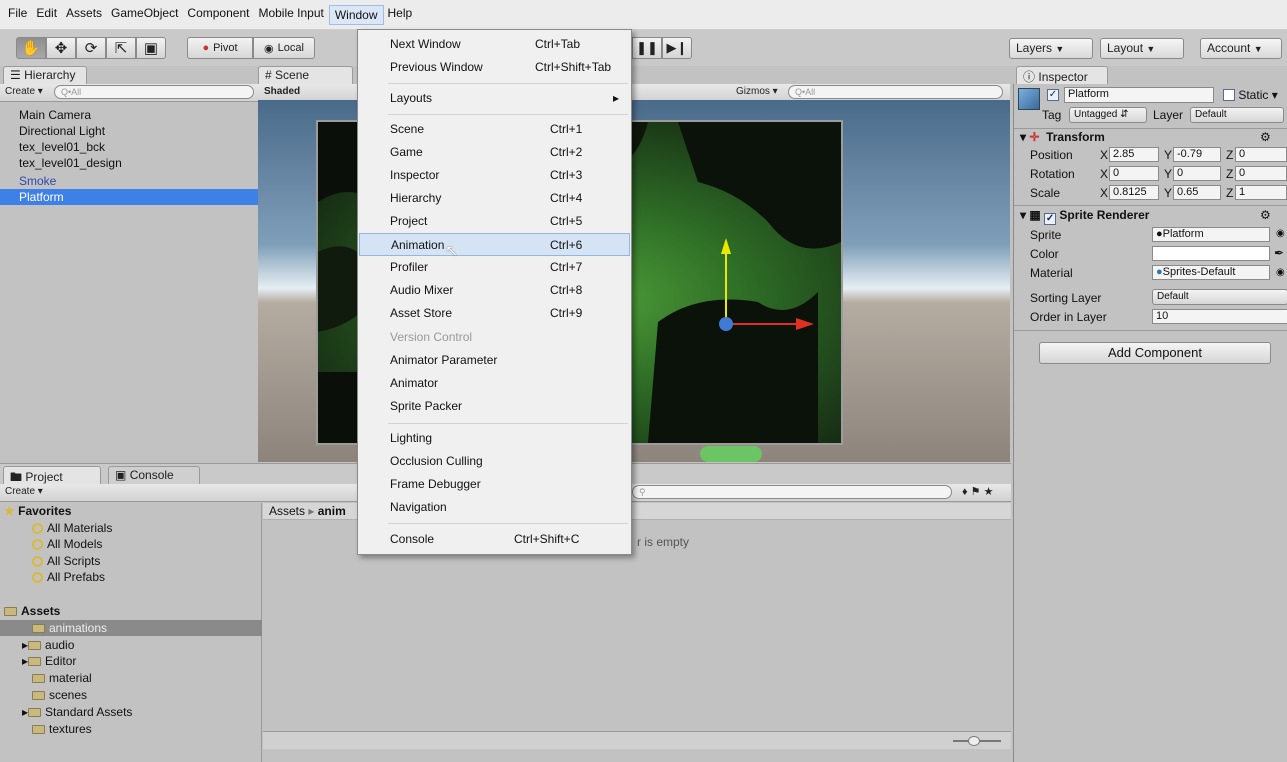 Image resolution: width=1287 pixels, height=762 pixels. I want to click on asset-folder-editor: ▸ Editor, so click(49, 661).